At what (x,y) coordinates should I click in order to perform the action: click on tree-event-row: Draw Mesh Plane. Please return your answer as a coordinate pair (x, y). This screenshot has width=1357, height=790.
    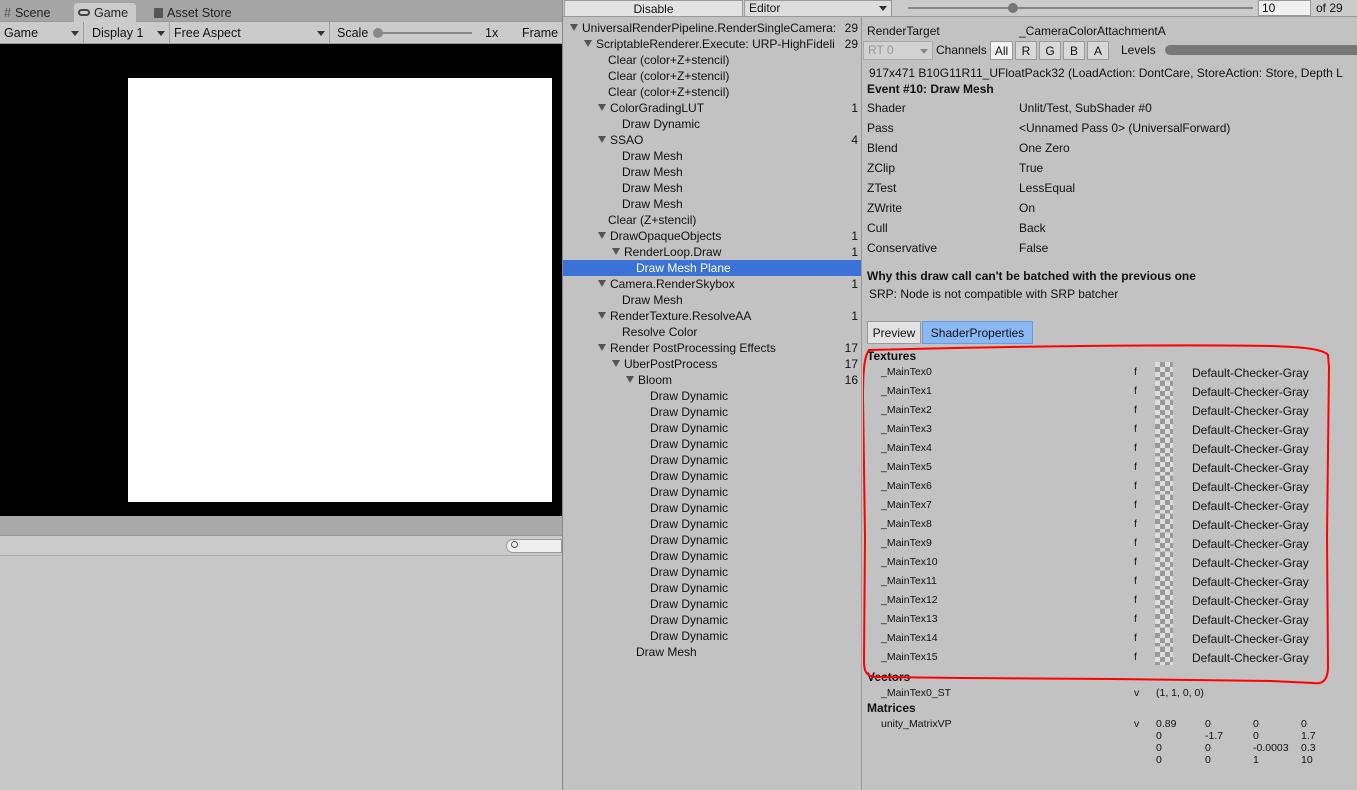
    Looking at the image, I should click on (712, 268).